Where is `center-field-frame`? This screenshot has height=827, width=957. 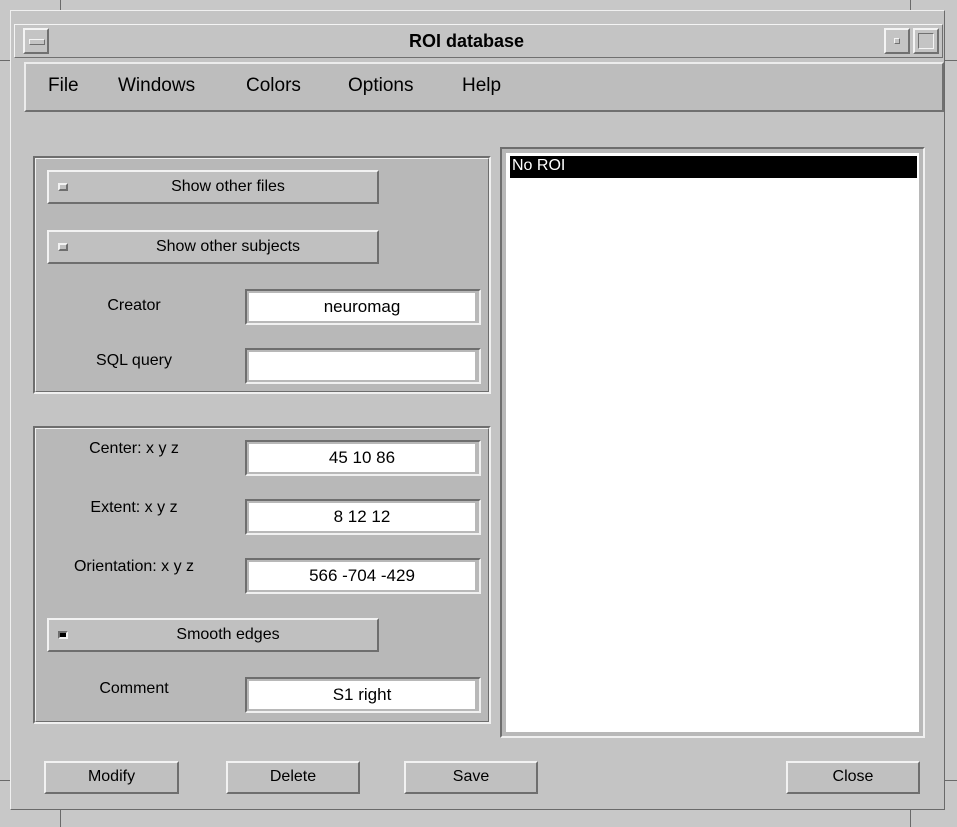 center-field-frame is located at coordinates (363, 458).